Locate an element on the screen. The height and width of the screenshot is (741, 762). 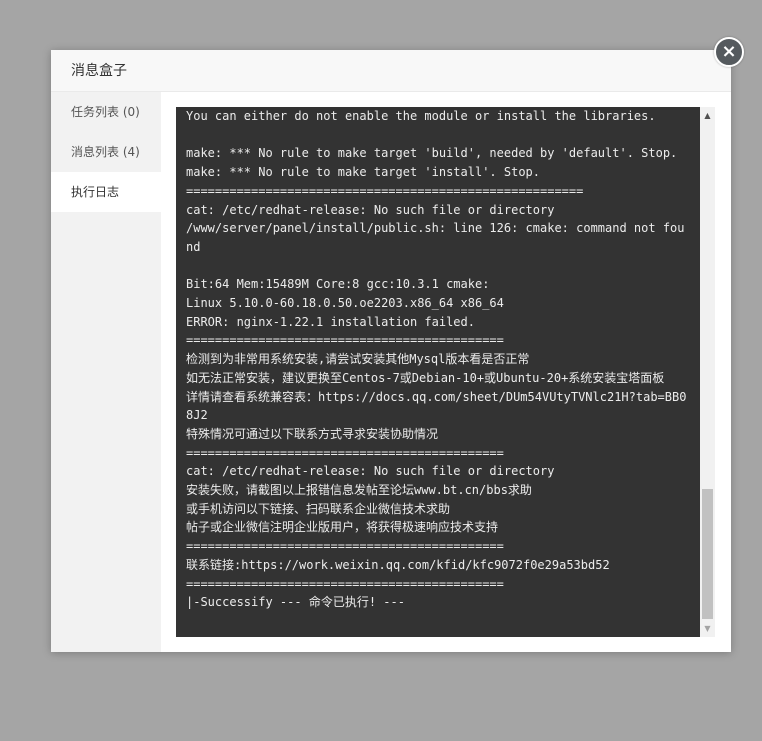
sidebar: 任务列表 (0) 消息列表 (4) 执行日志 is located at coordinates (106, 372).